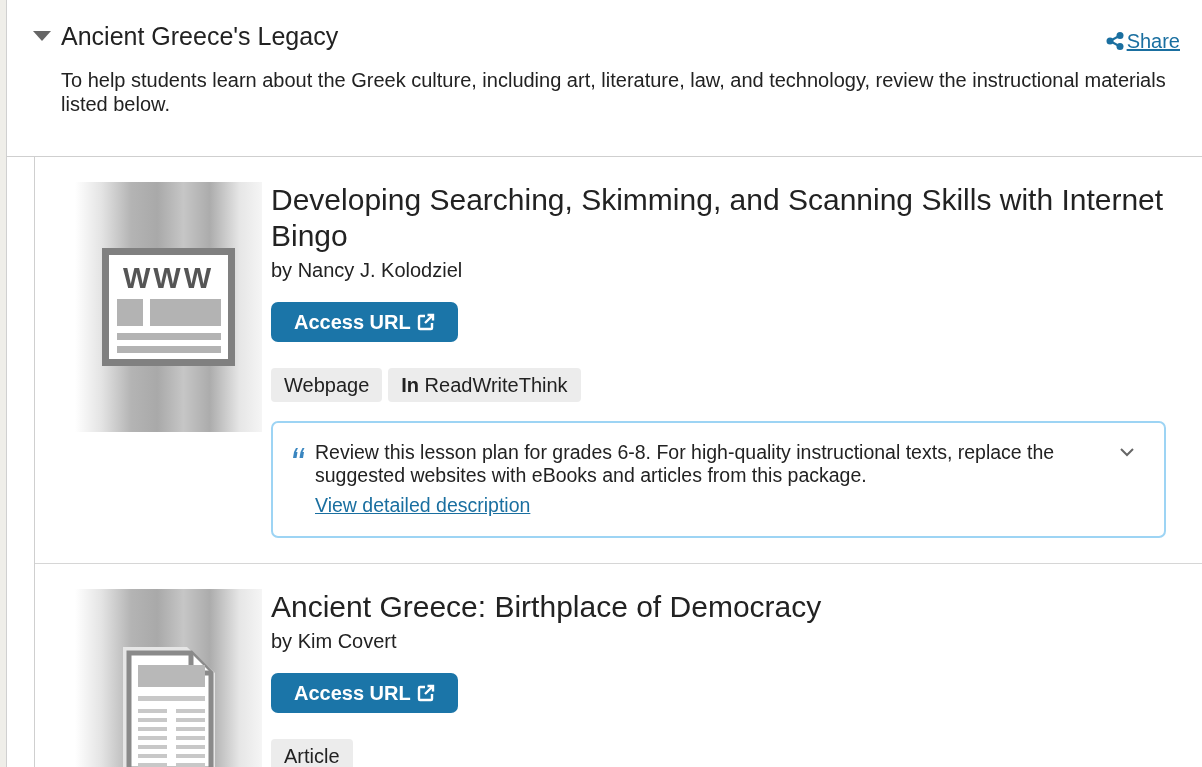 The width and height of the screenshot is (1202, 767). Describe the element at coordinates (718, 218) in the screenshot. I see `resource-title: Developing Searching, Skimming, and Scanning Skills with Internet Bingo` at that location.